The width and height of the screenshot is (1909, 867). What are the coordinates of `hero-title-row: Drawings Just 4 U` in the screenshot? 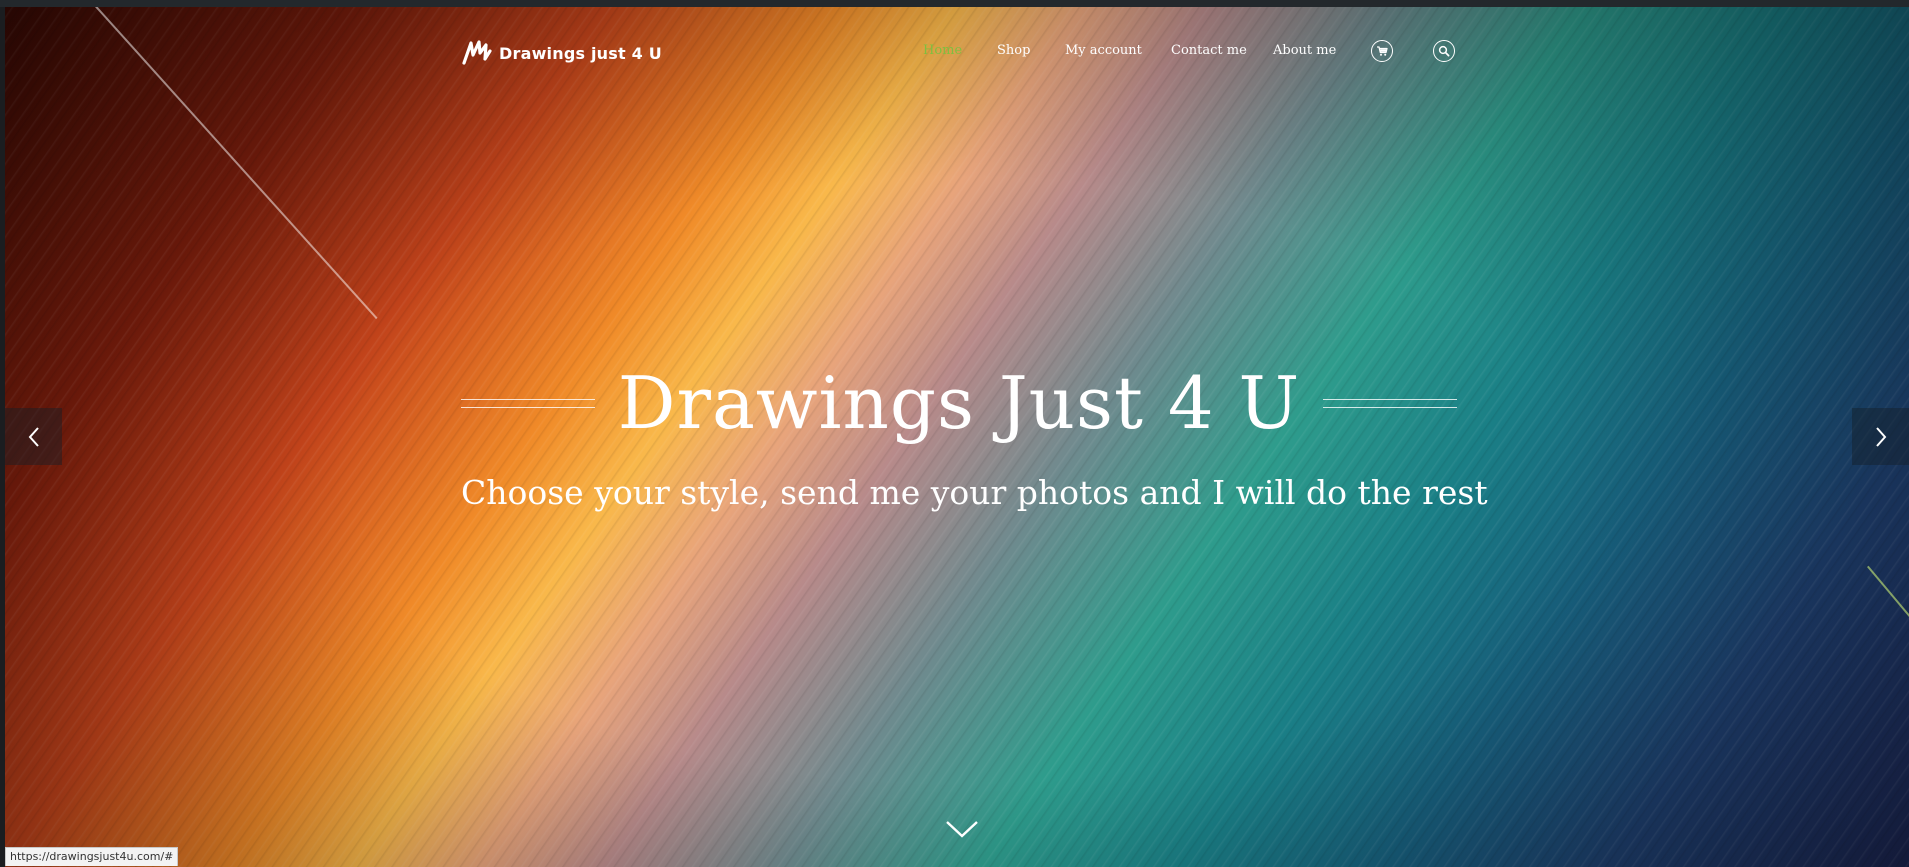 It's located at (959, 403).